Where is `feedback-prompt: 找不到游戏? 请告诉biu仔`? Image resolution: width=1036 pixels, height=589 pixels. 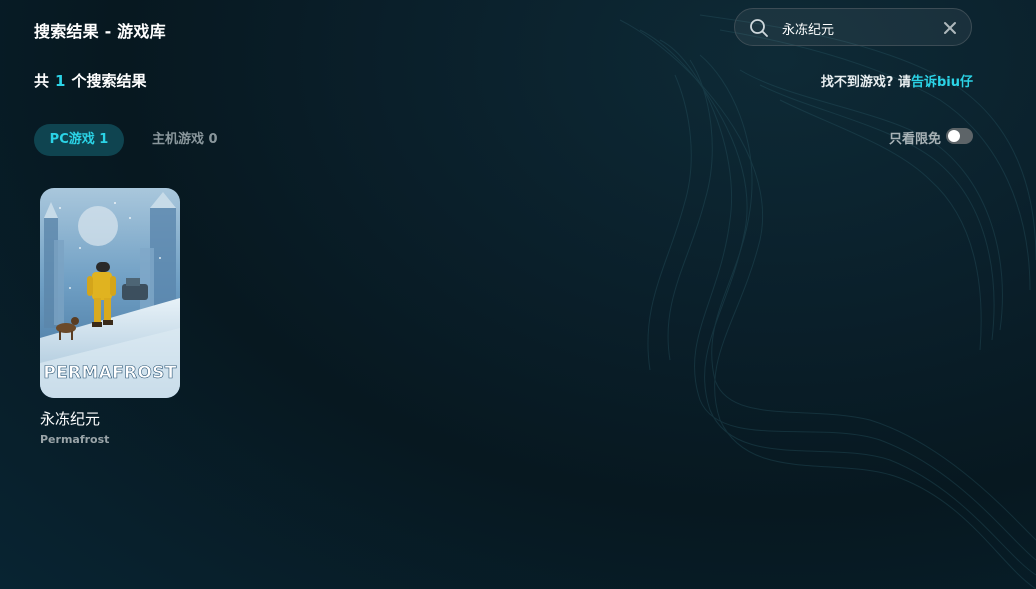
feedback-prompt: 找不到游戏? 请告诉biu仔 is located at coordinates (897, 80).